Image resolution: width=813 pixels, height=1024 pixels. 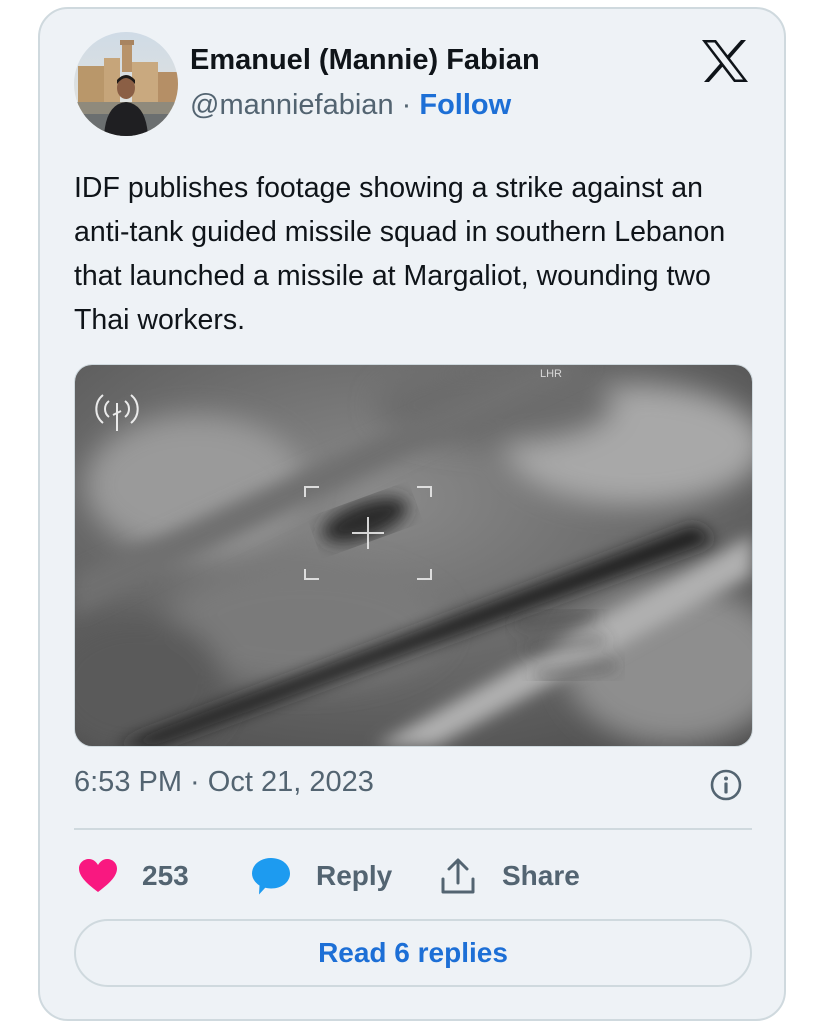 I want to click on speech-bubble-icon, so click(x=271, y=876).